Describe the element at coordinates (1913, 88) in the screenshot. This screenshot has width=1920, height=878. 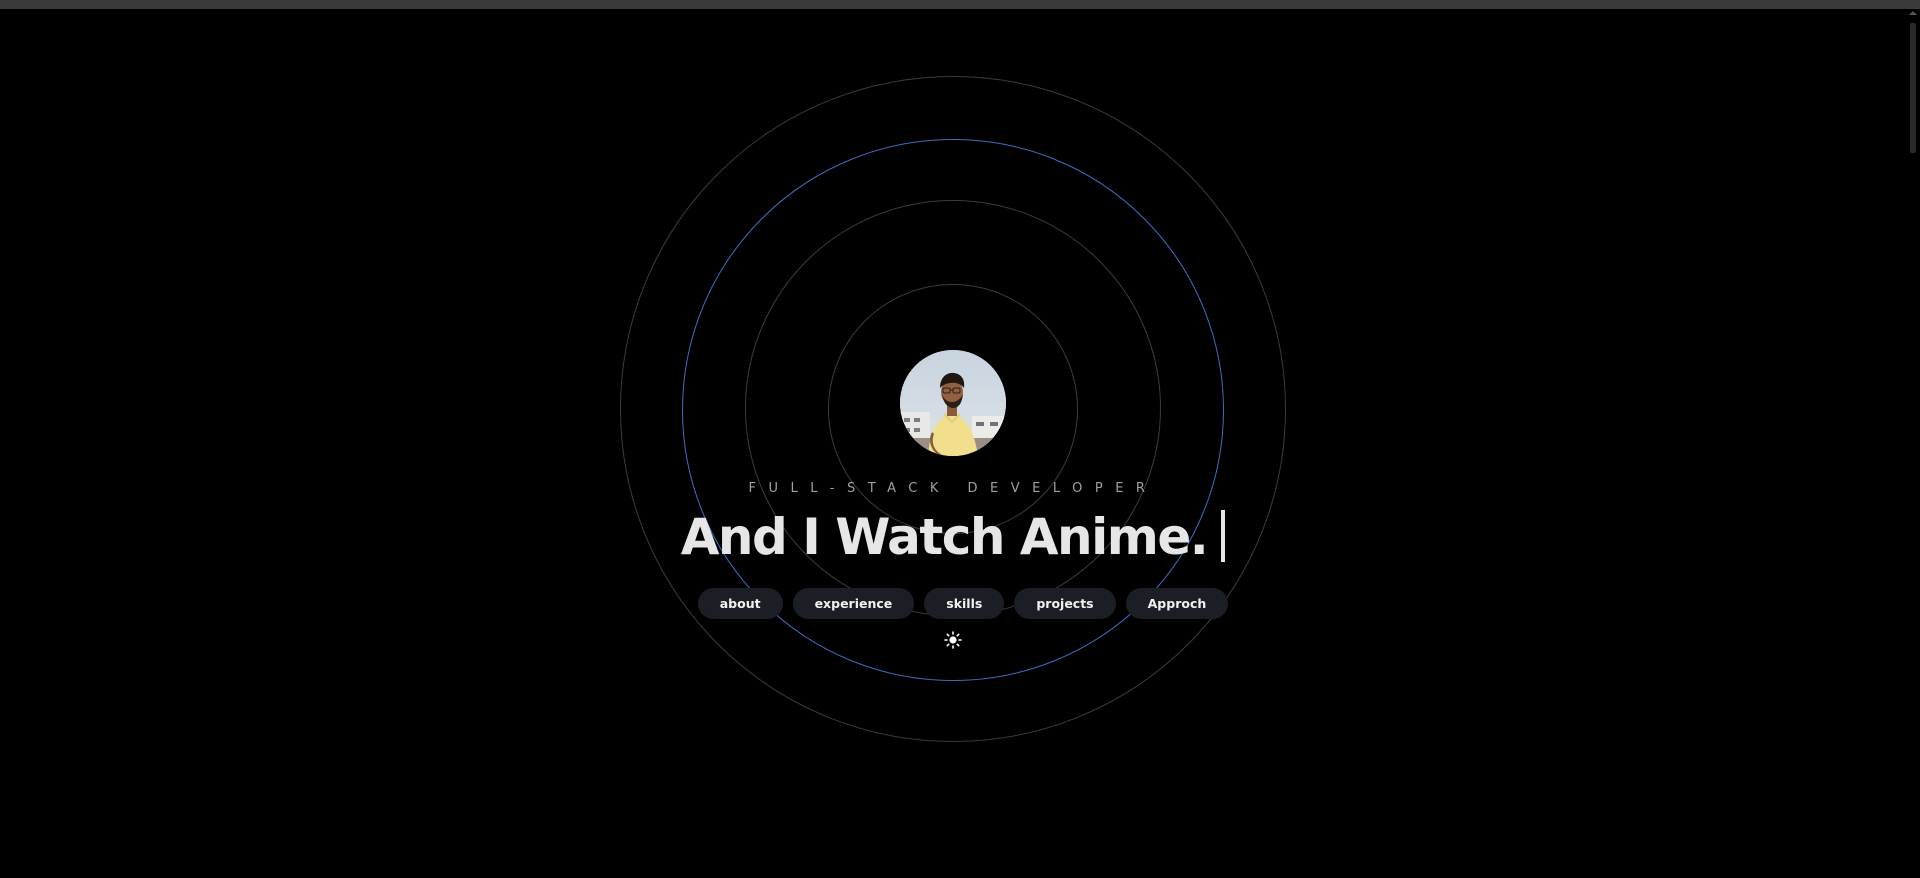
I see `scrollbar-thumb` at that location.